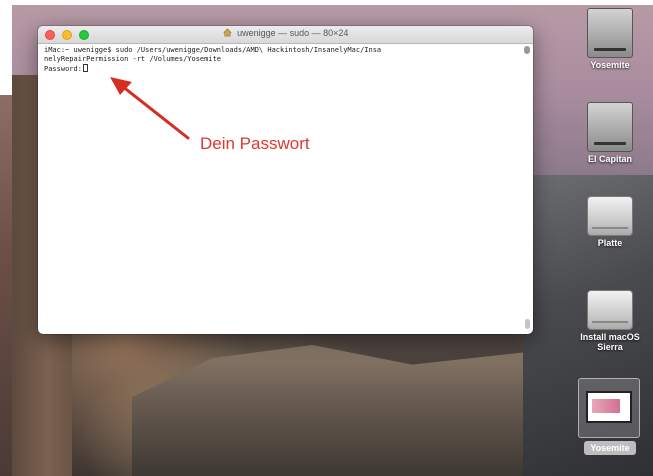 The image size is (653, 476). I want to click on window-titlebar: uwenigge — sudo — 80×24, so click(285, 35).